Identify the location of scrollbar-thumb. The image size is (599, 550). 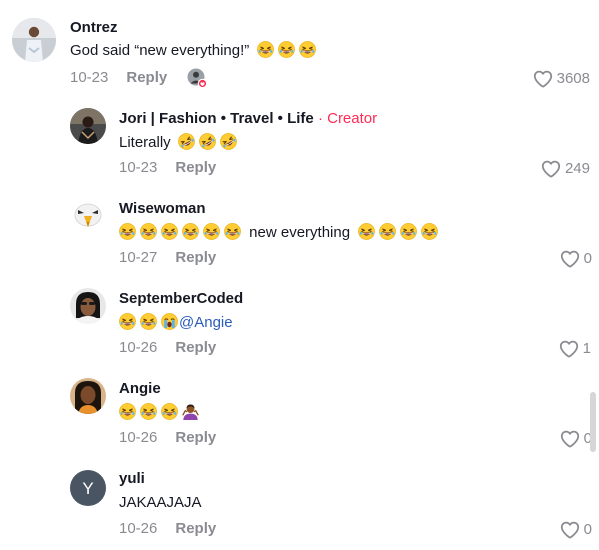
(593, 422).